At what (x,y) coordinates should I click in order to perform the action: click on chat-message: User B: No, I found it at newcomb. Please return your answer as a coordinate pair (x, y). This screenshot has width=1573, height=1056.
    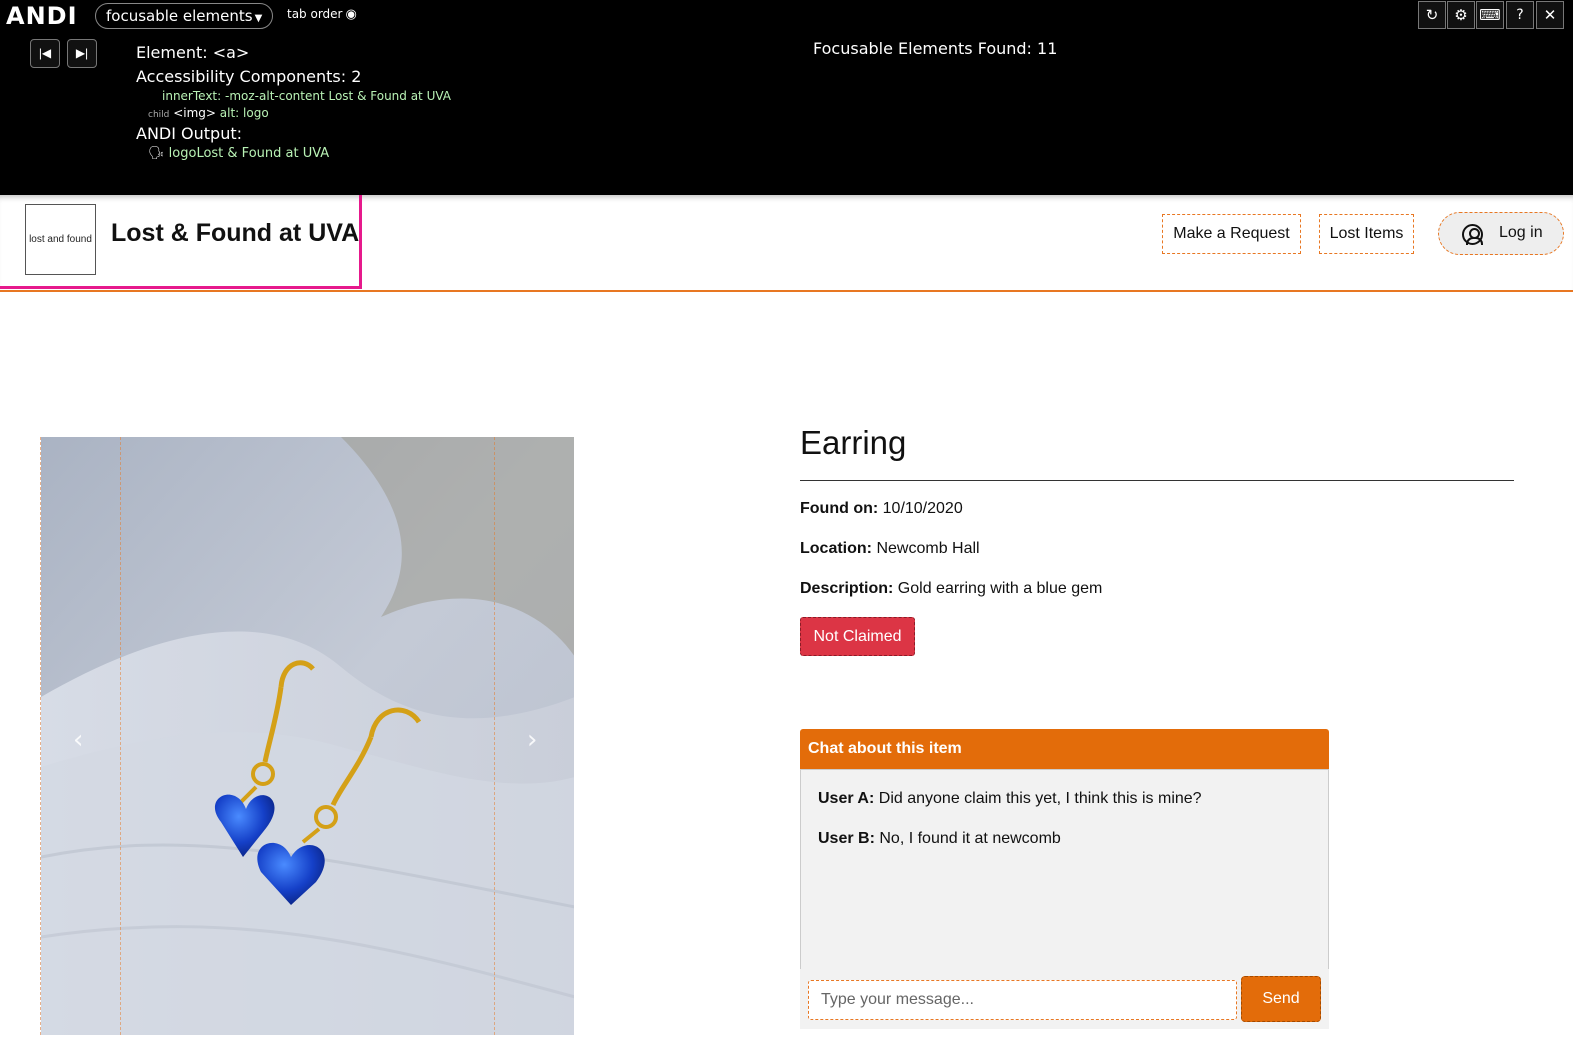
    Looking at the image, I should click on (939, 839).